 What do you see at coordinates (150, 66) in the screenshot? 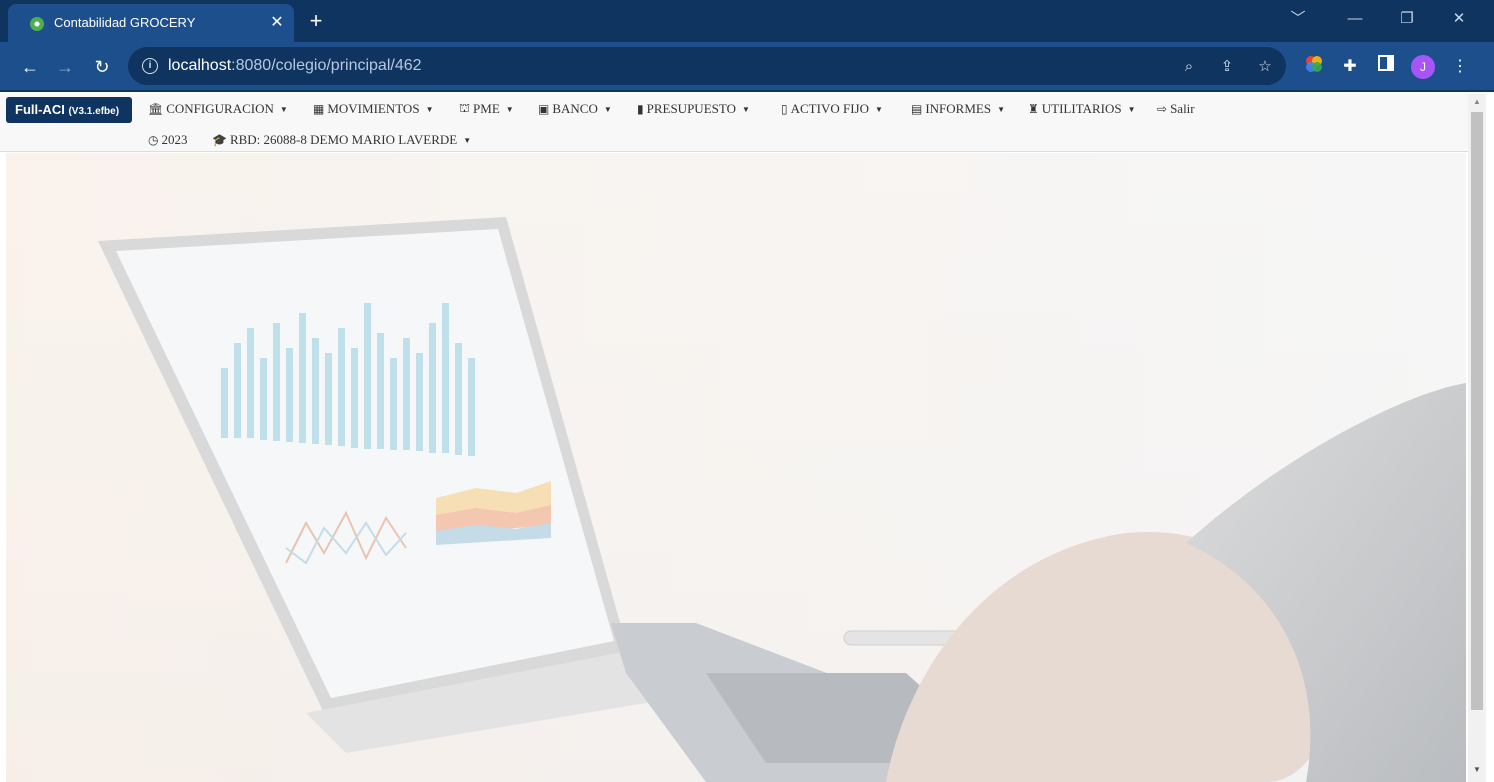
I see `site-info-icon: i` at bounding box center [150, 66].